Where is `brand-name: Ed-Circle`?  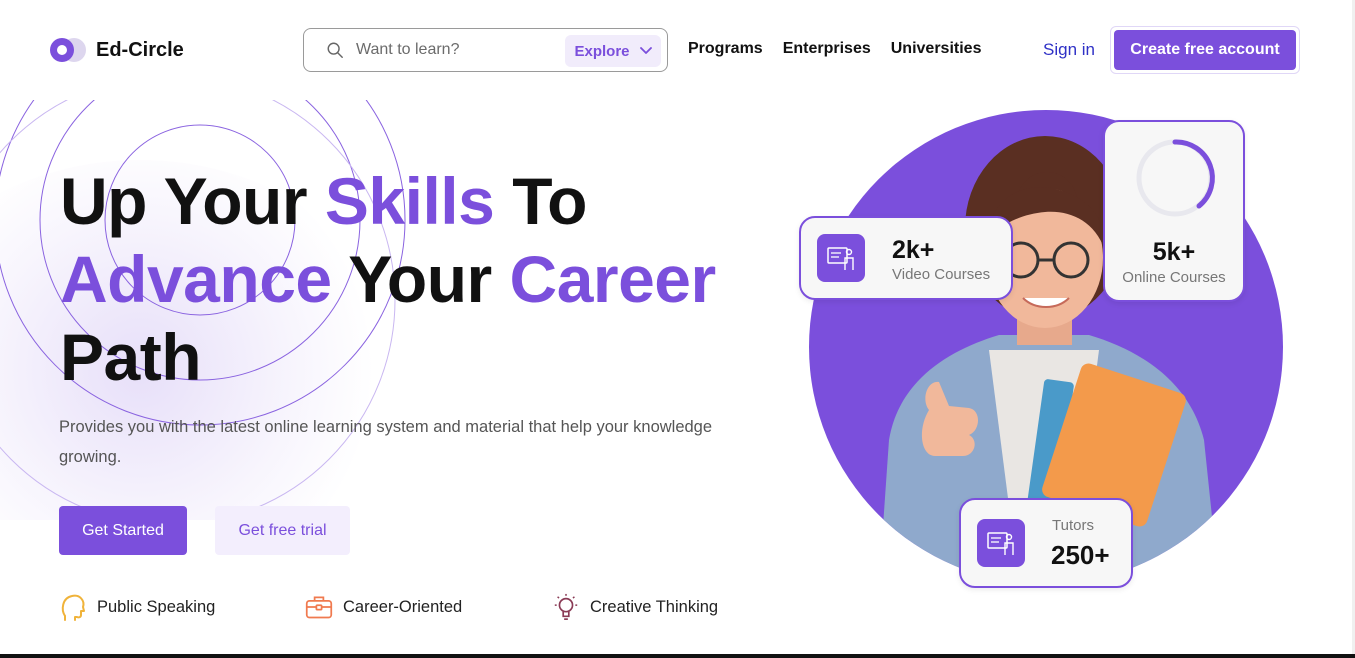 brand-name: Ed-Circle is located at coordinates (140, 49).